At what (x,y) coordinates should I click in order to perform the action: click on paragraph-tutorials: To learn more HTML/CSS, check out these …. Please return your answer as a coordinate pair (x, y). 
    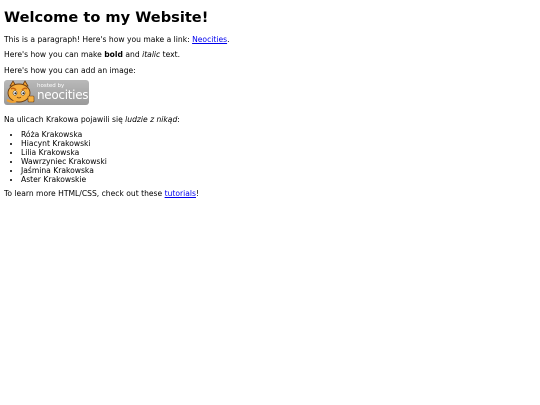
    Looking at the image, I should click on (270, 193).